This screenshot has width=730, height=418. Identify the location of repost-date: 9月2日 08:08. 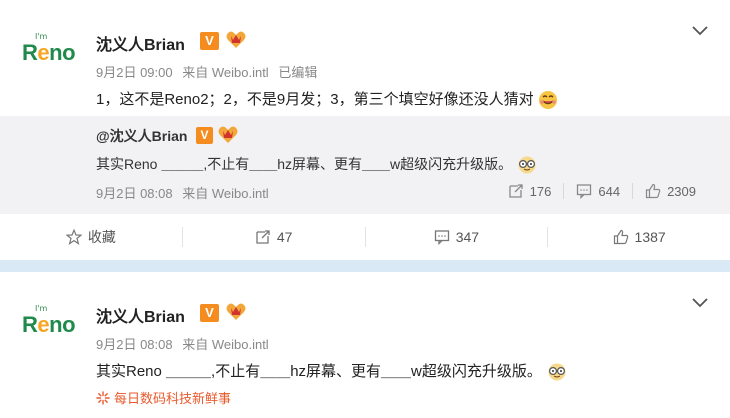
(134, 193).